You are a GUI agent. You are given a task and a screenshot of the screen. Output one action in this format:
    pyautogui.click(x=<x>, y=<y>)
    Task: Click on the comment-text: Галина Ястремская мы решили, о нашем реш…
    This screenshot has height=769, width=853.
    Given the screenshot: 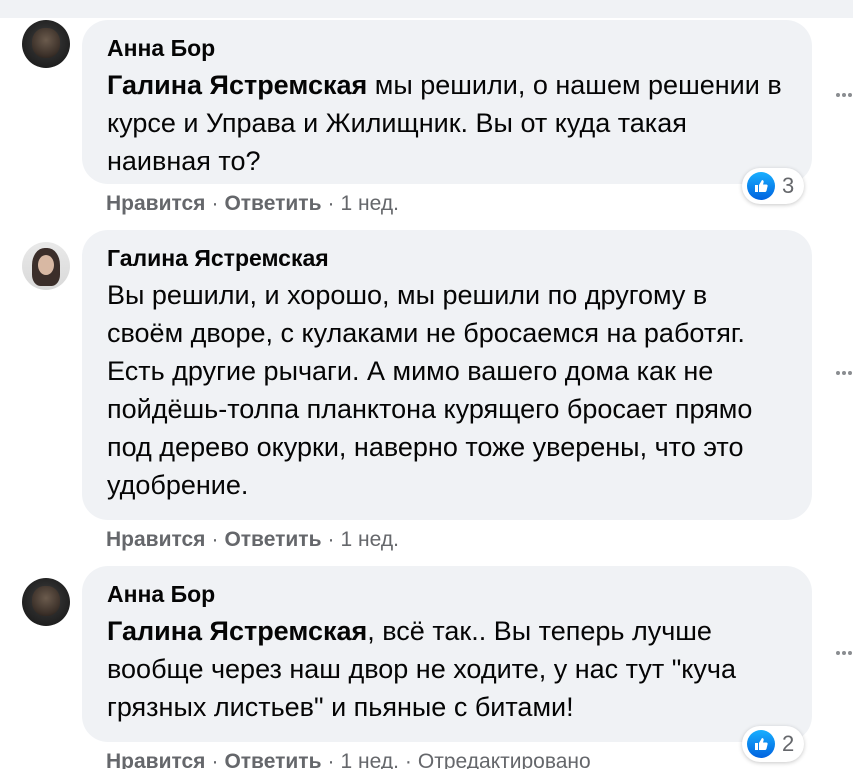 What is the action you would take?
    pyautogui.click(x=447, y=123)
    